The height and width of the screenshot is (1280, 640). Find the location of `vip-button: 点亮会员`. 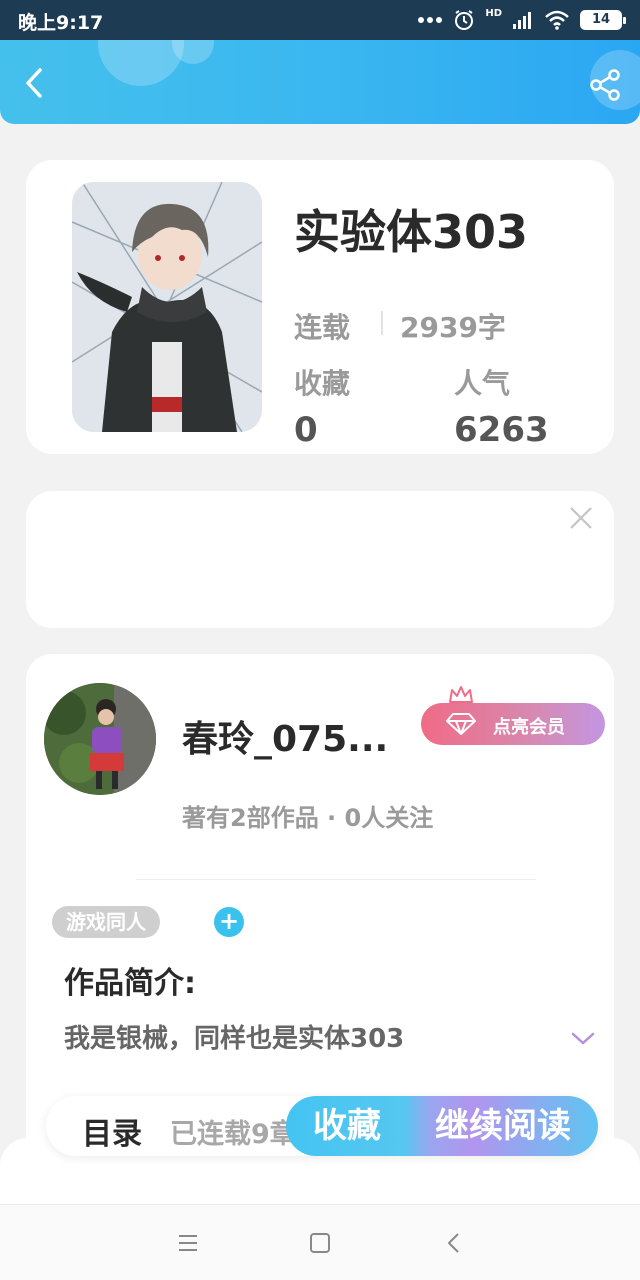

vip-button: 点亮会员 is located at coordinates (513, 724).